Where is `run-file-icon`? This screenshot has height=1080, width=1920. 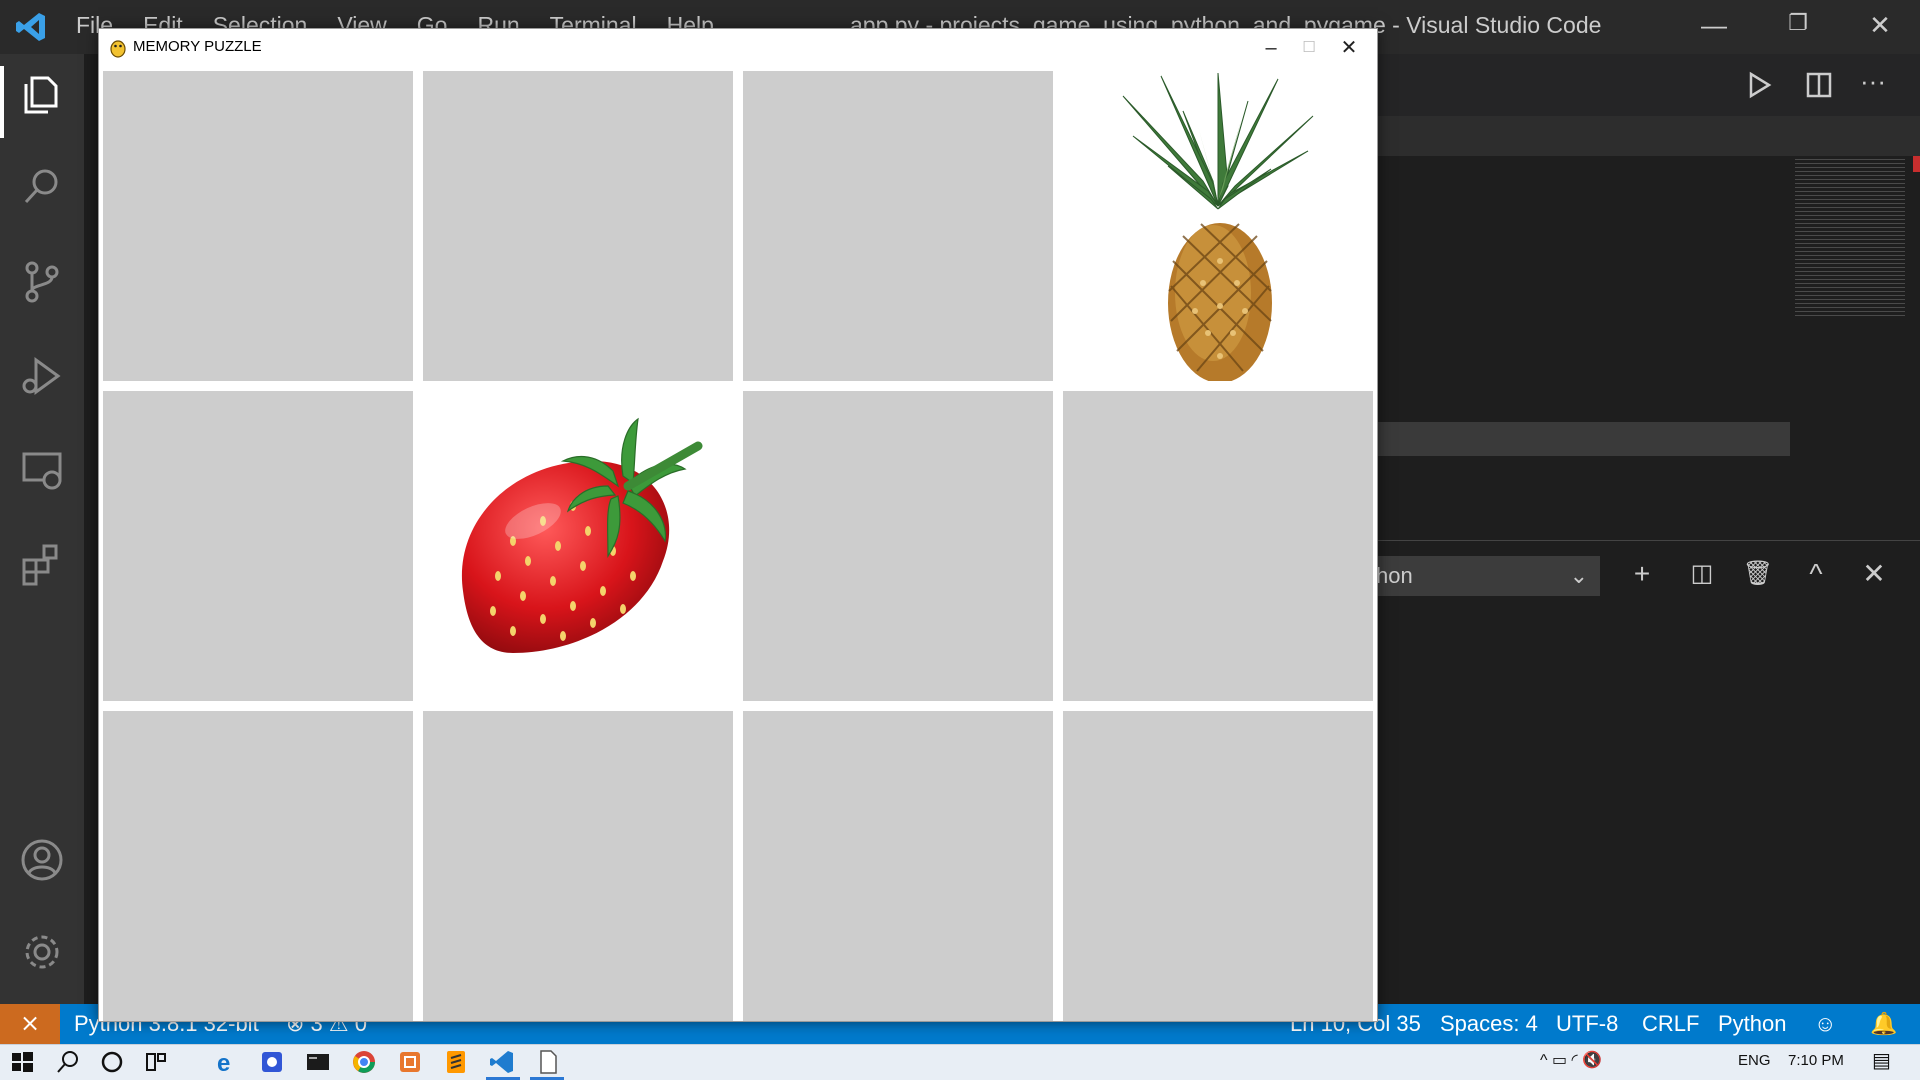
run-file-icon is located at coordinates (1759, 85).